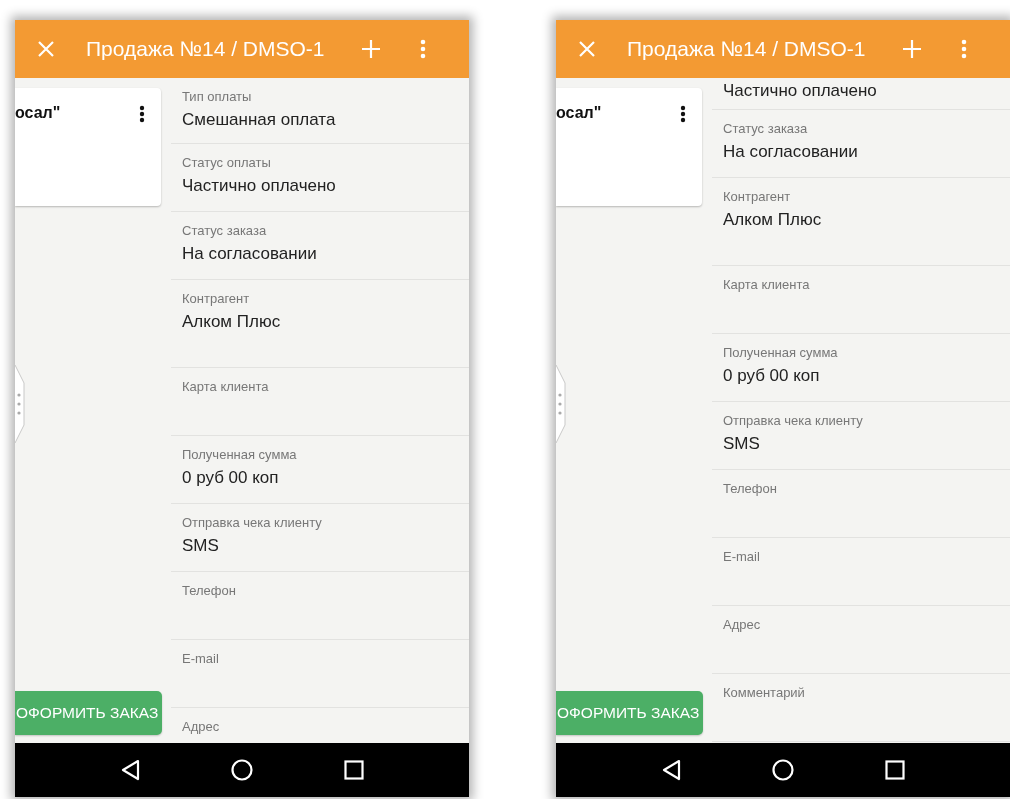 The width and height of the screenshot is (1010, 799). Describe the element at coordinates (259, 120) in the screenshot. I see `field-value: Смешанная оплата` at that location.